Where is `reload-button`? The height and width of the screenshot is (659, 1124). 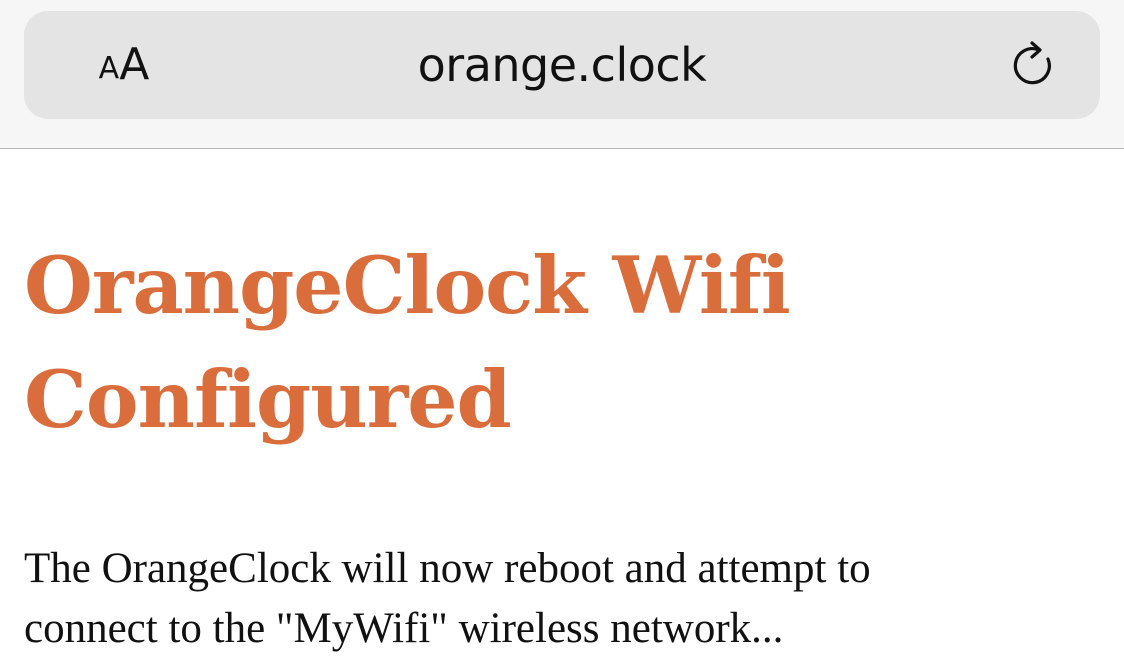
reload-button is located at coordinates (1032, 65).